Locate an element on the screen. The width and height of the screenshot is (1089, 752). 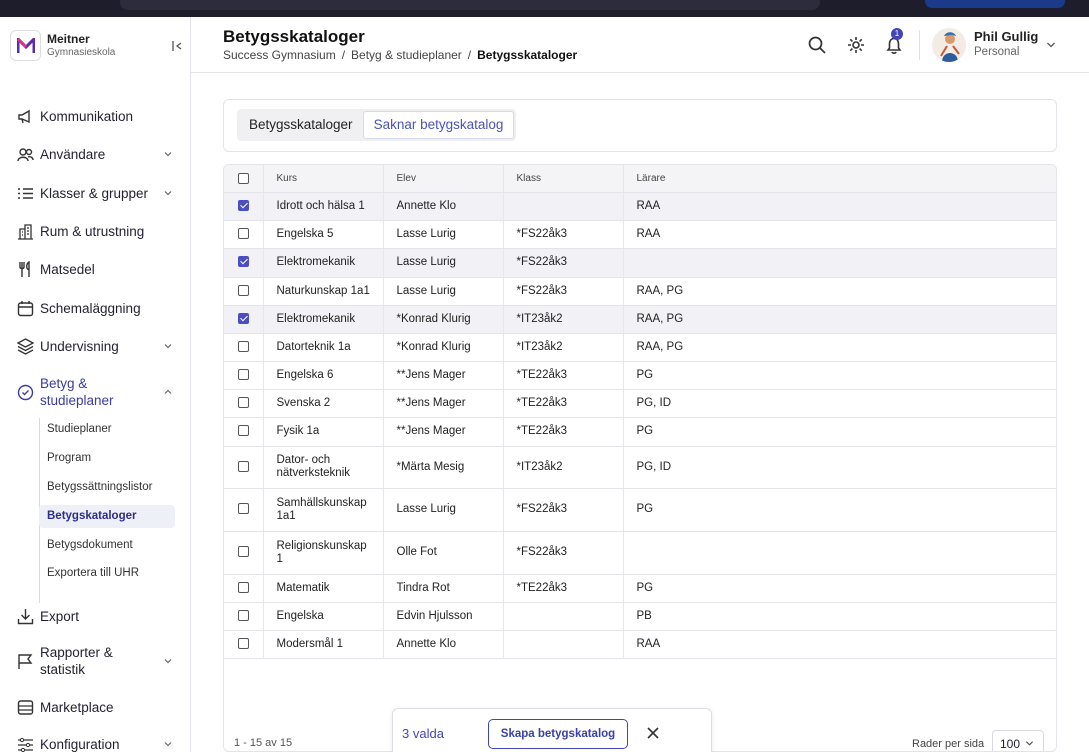
column-header-larare: Lärare is located at coordinates (839, 179).